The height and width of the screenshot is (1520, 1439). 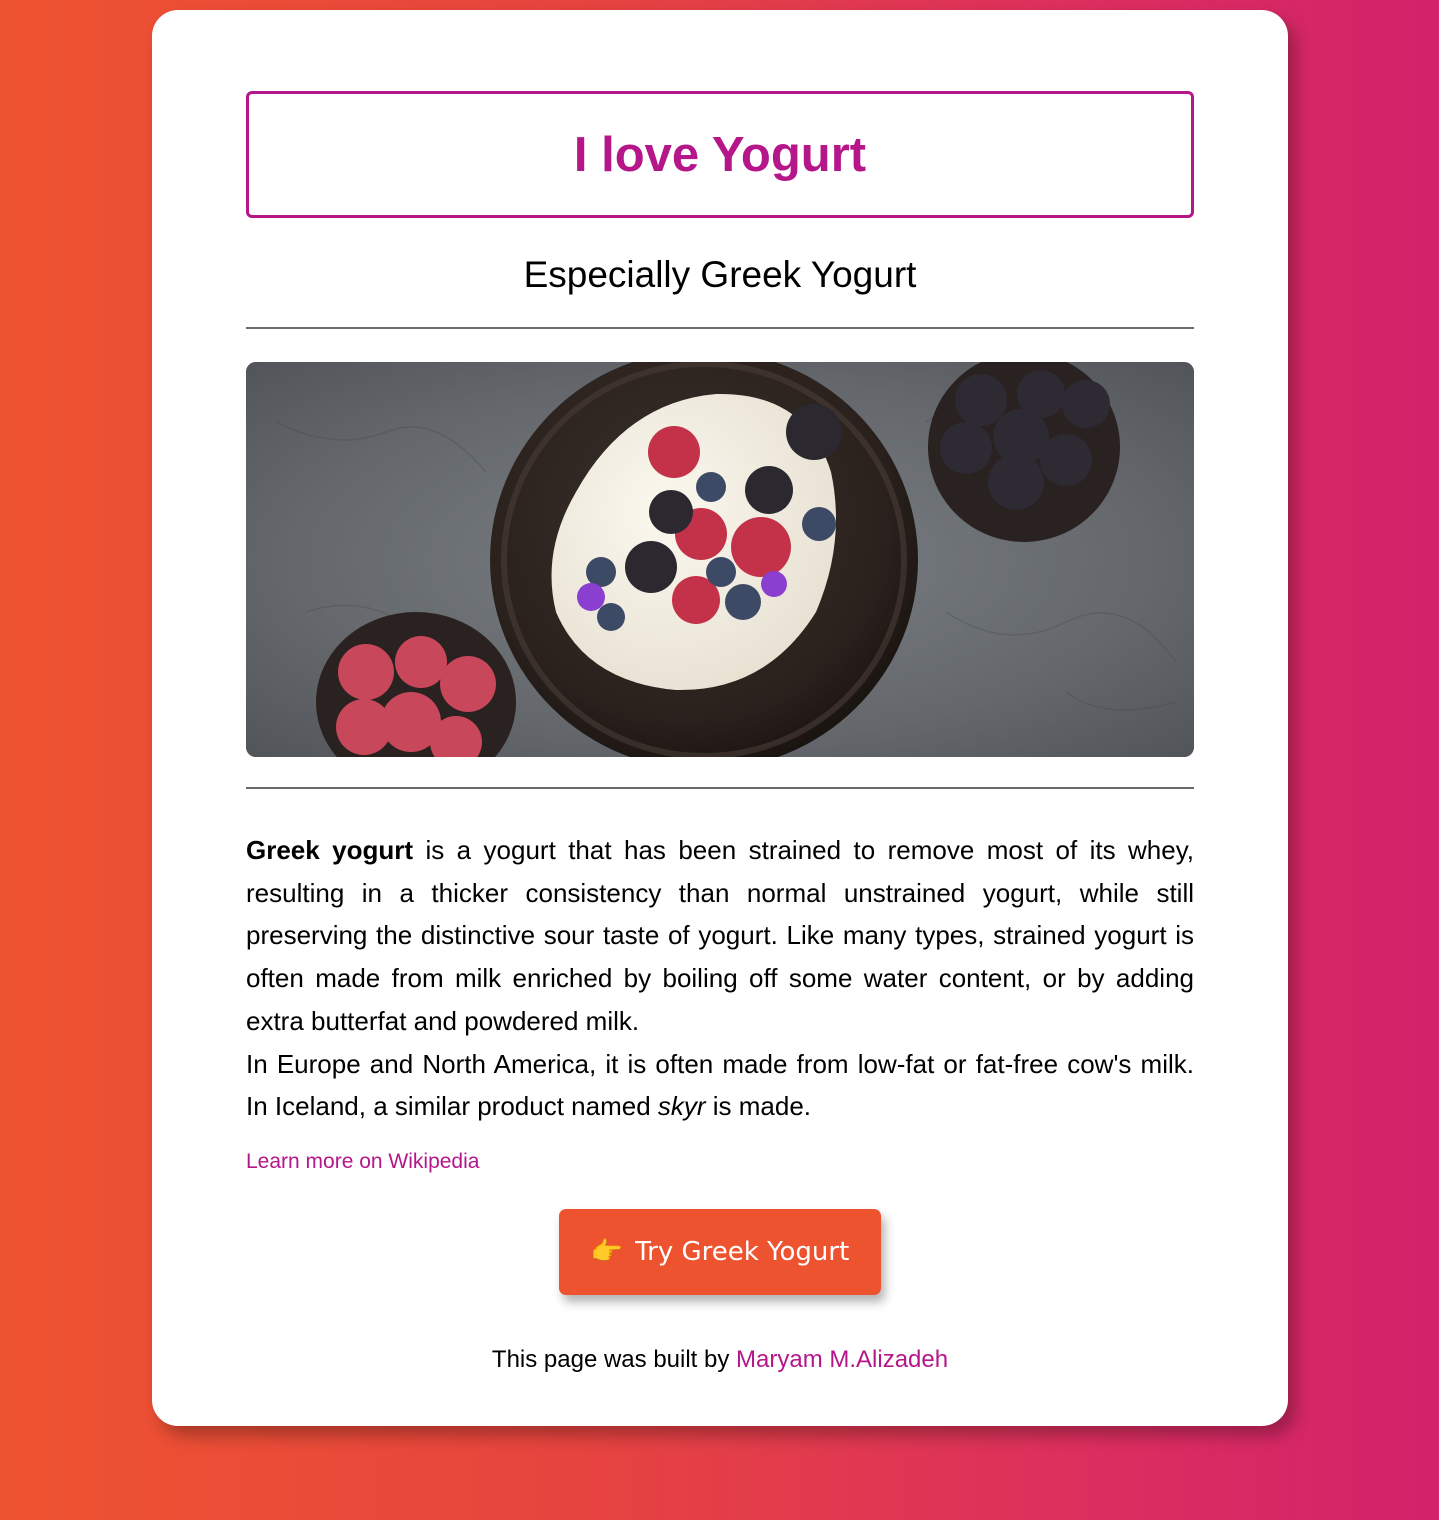 I want to click on footer-text: This page was built by, so click(x=614, y=1359).